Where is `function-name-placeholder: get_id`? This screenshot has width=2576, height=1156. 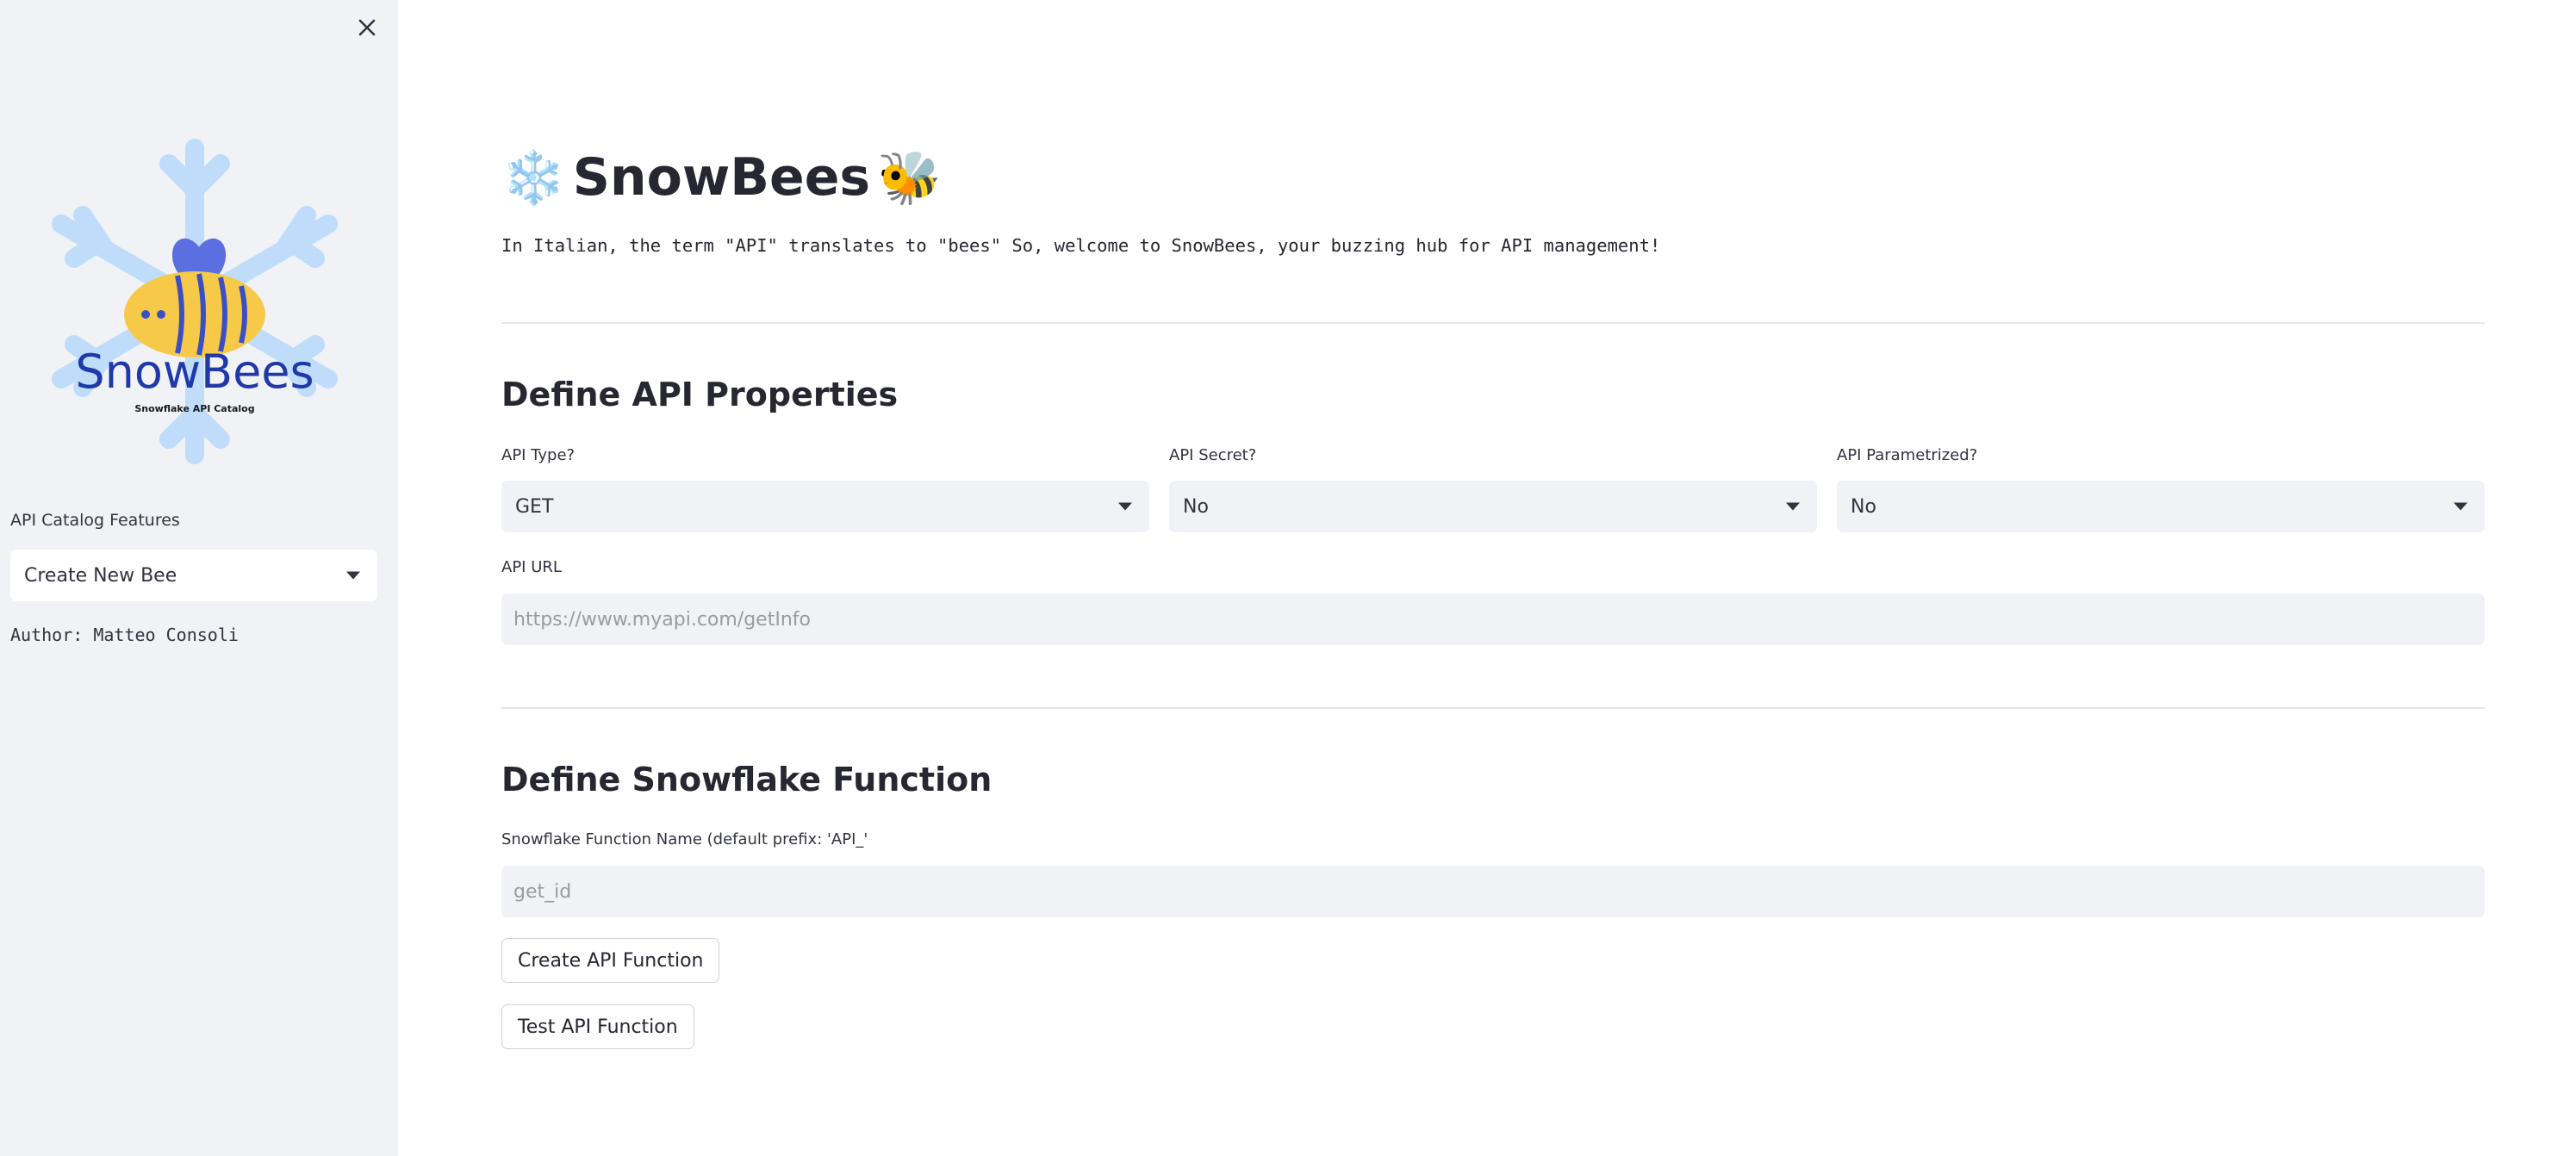
function-name-placeholder: get_id is located at coordinates (542, 891).